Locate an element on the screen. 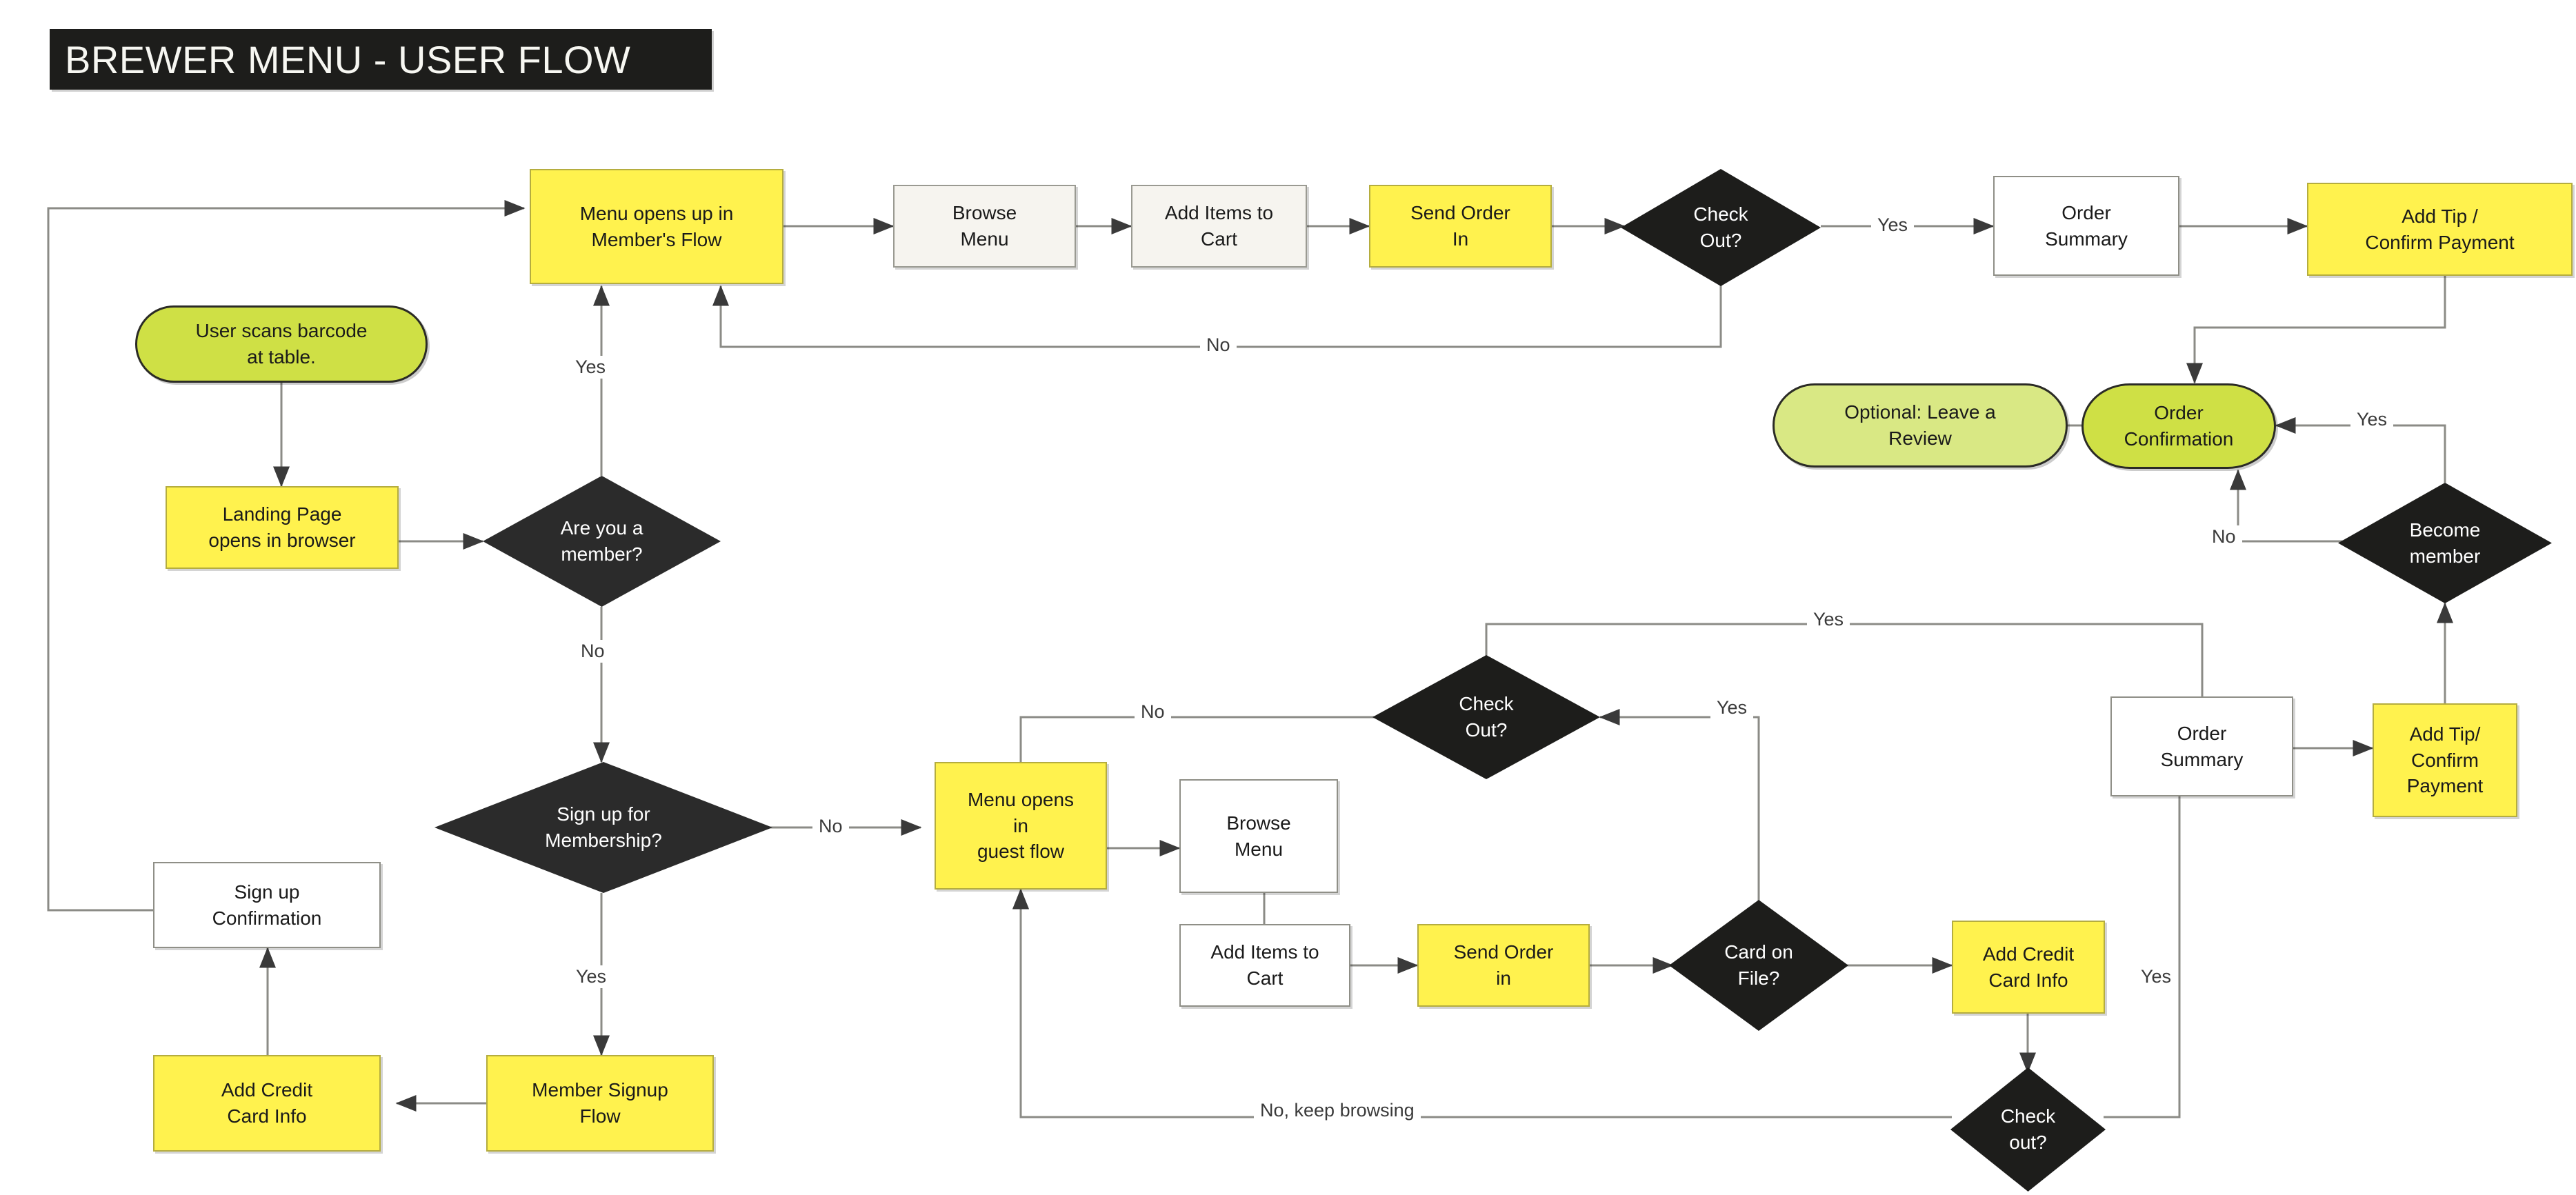 The height and width of the screenshot is (1195, 2576). edge-checkout-guest2-yes-to-summary is located at coordinates (2146, 946).